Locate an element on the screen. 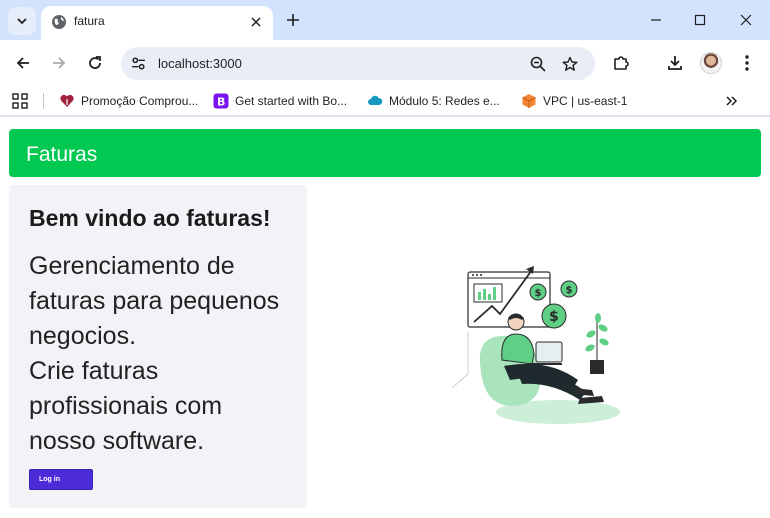 The height and width of the screenshot is (518, 770). chevron-down-icon is located at coordinates (22, 21).